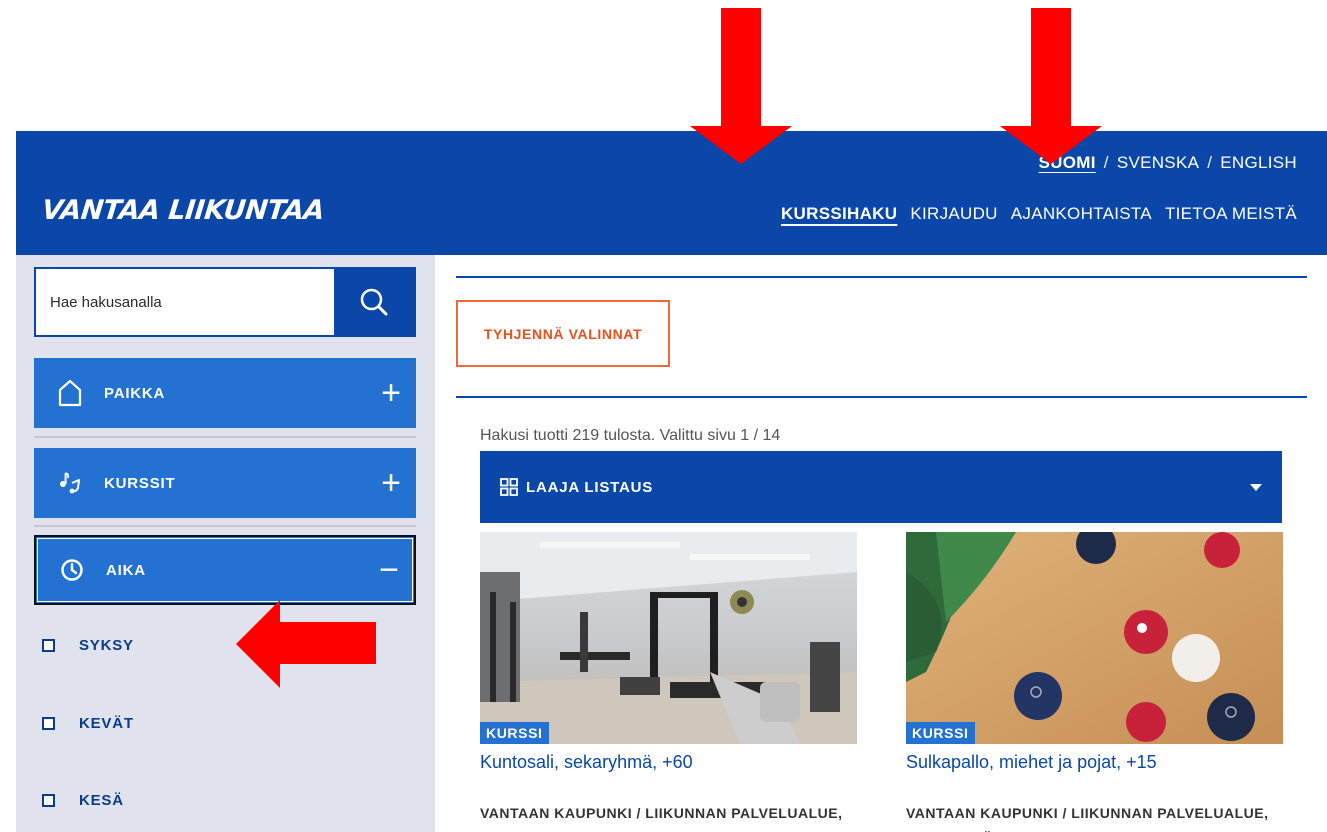 The height and width of the screenshot is (832, 1327). I want to click on category-label: KURSSIT, so click(140, 483).